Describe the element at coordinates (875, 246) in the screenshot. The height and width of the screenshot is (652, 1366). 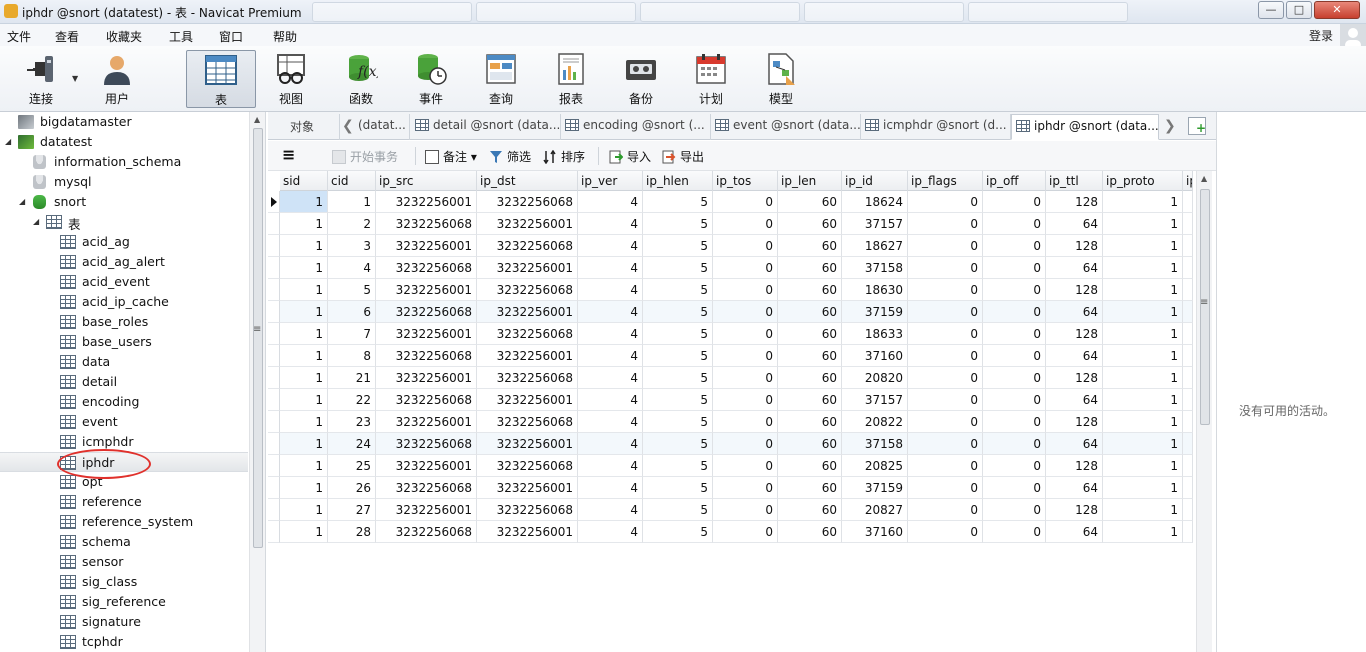
I see `table-cell: 18627` at that location.